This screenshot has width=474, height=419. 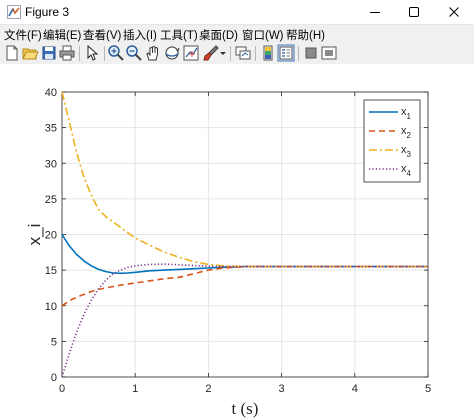 What do you see at coordinates (92, 53) in the screenshot?
I see `pointer-icon` at bounding box center [92, 53].